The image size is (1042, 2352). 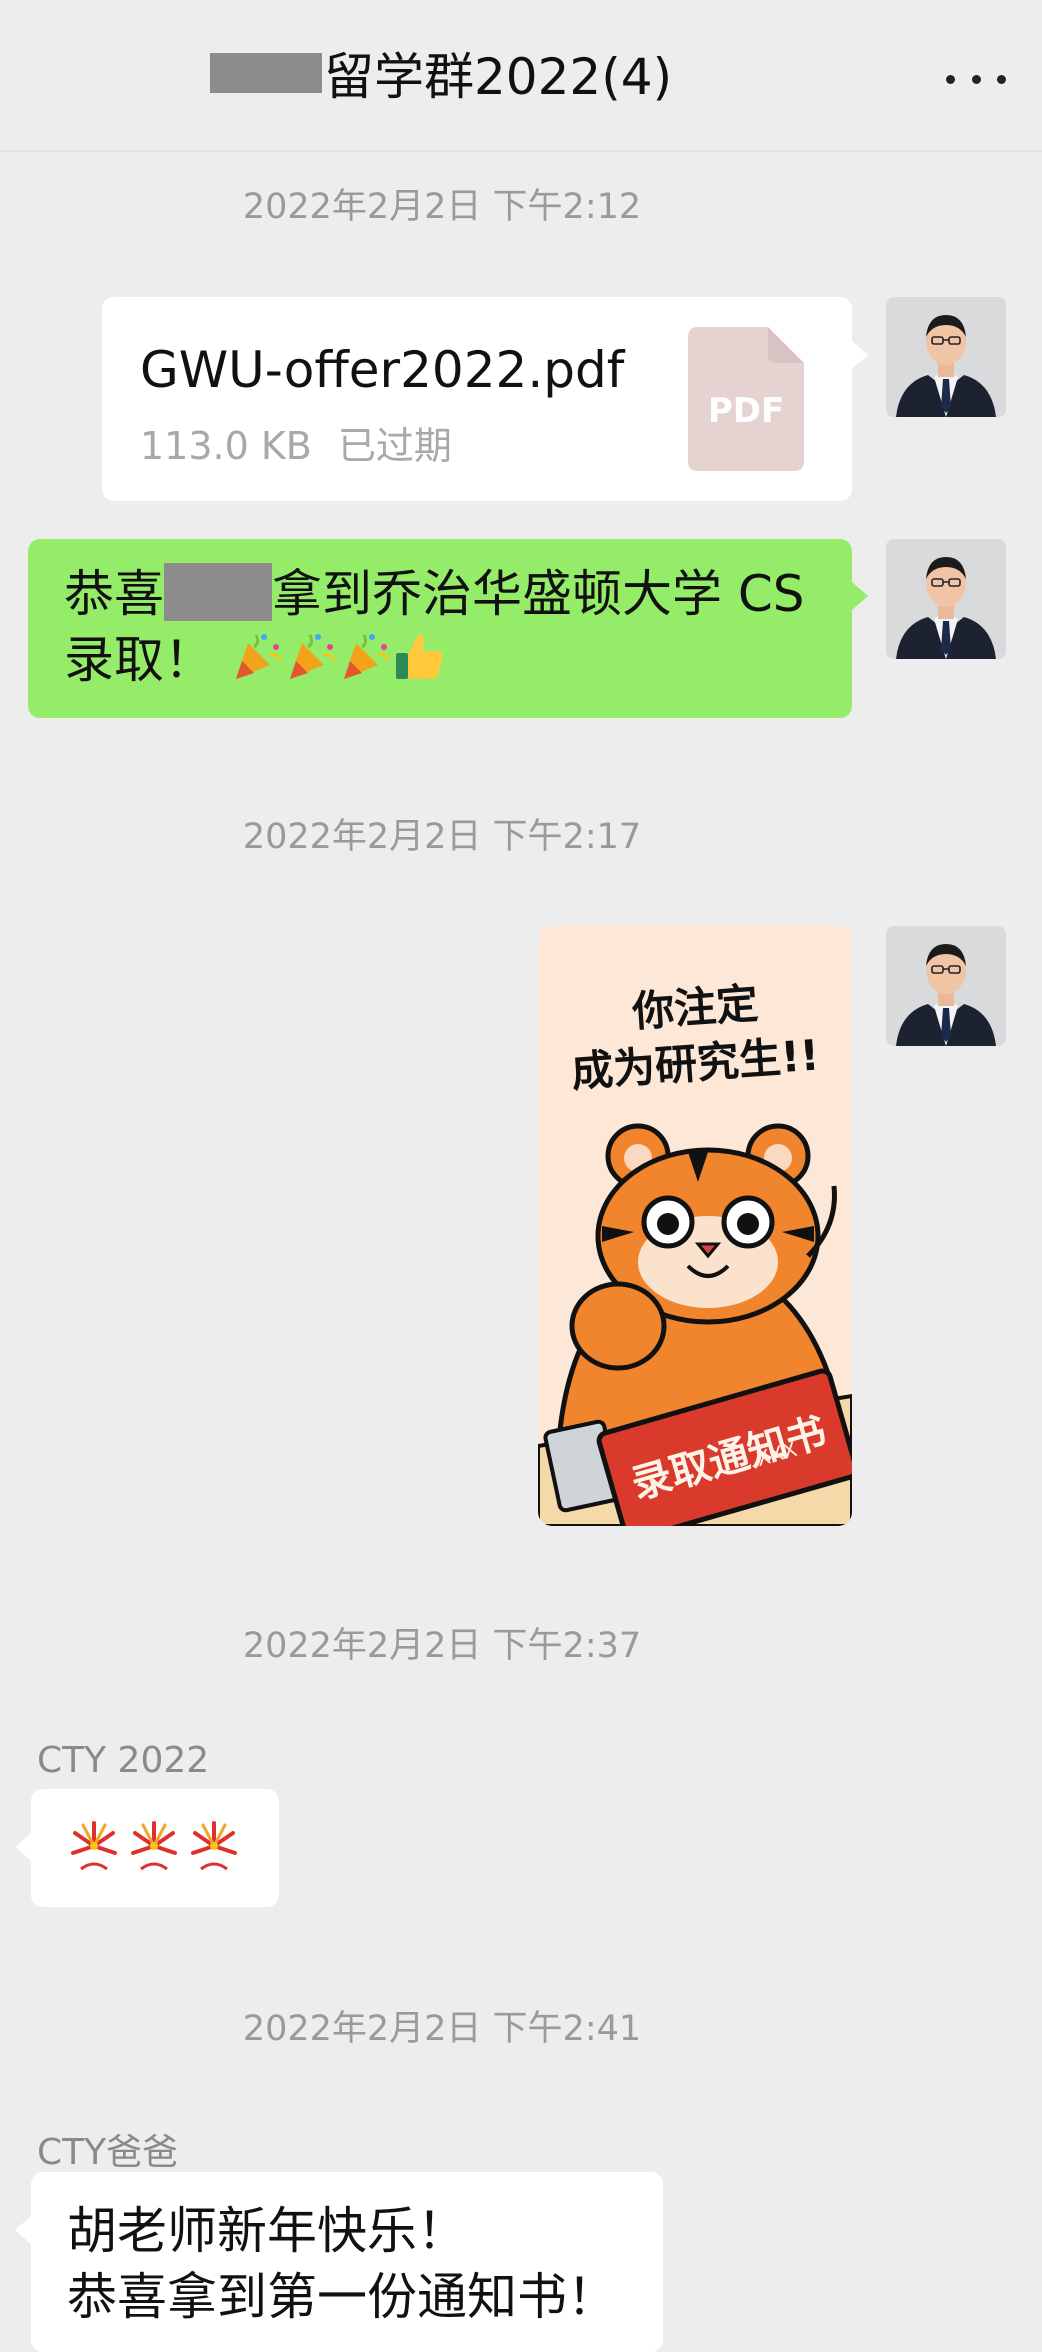 What do you see at coordinates (695, 1226) in the screenshot?
I see `tiger-sticker: 你注定 成为研究生!! 录取通知书 XXX` at bounding box center [695, 1226].